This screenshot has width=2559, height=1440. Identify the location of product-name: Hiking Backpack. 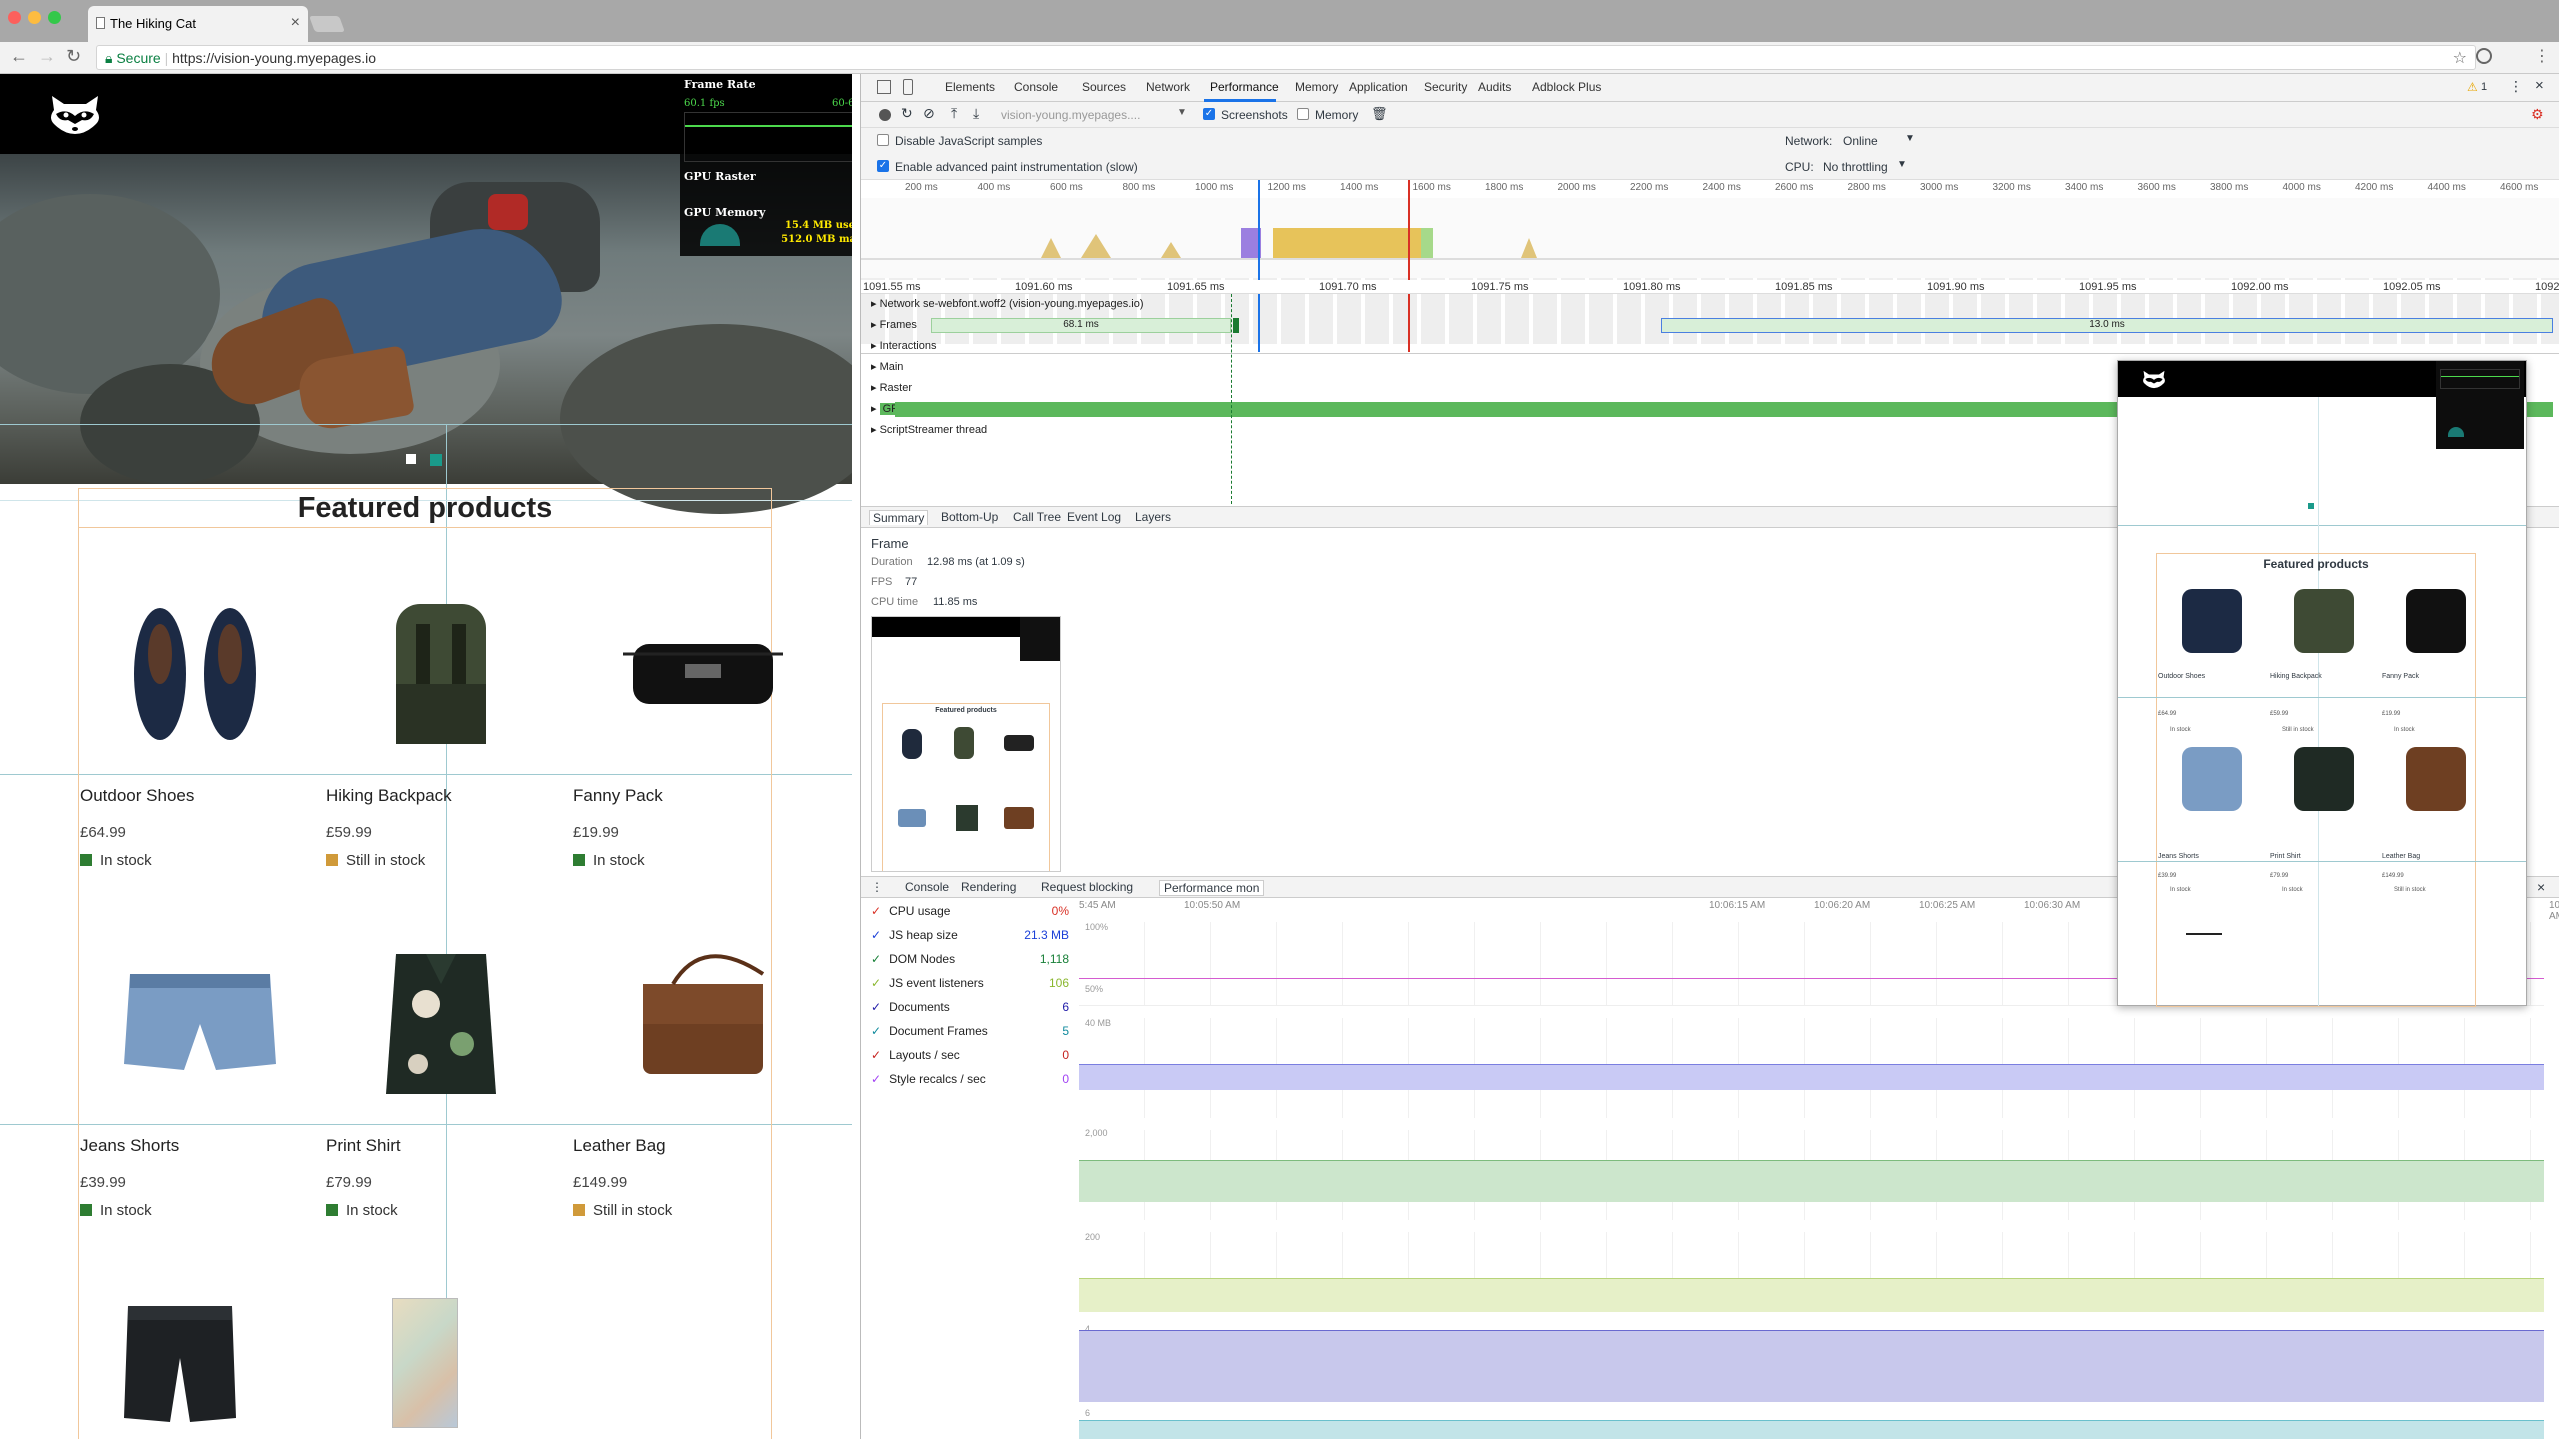
(389, 796).